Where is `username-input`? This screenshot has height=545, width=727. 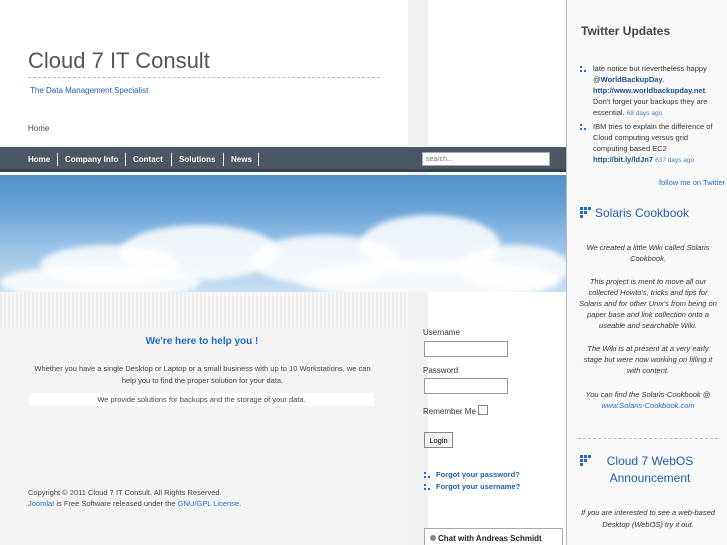
username-input is located at coordinates (466, 349).